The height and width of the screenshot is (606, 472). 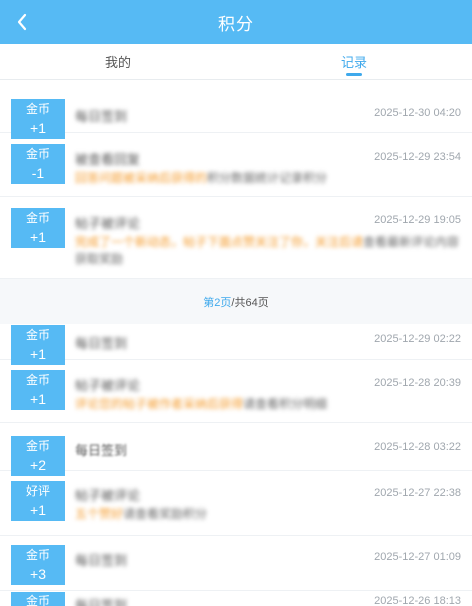 What do you see at coordinates (219, 242) in the screenshot?
I see `record-description-highlight: 完成了一个新动态，帖子下面点赞关注了你，关注后请` at bounding box center [219, 242].